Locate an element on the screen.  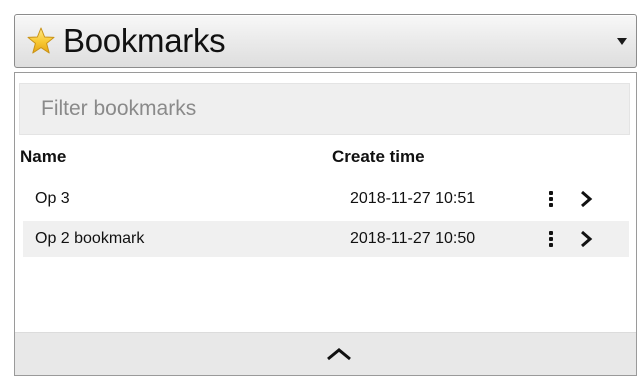
chevron-up-icon is located at coordinates (339, 354).